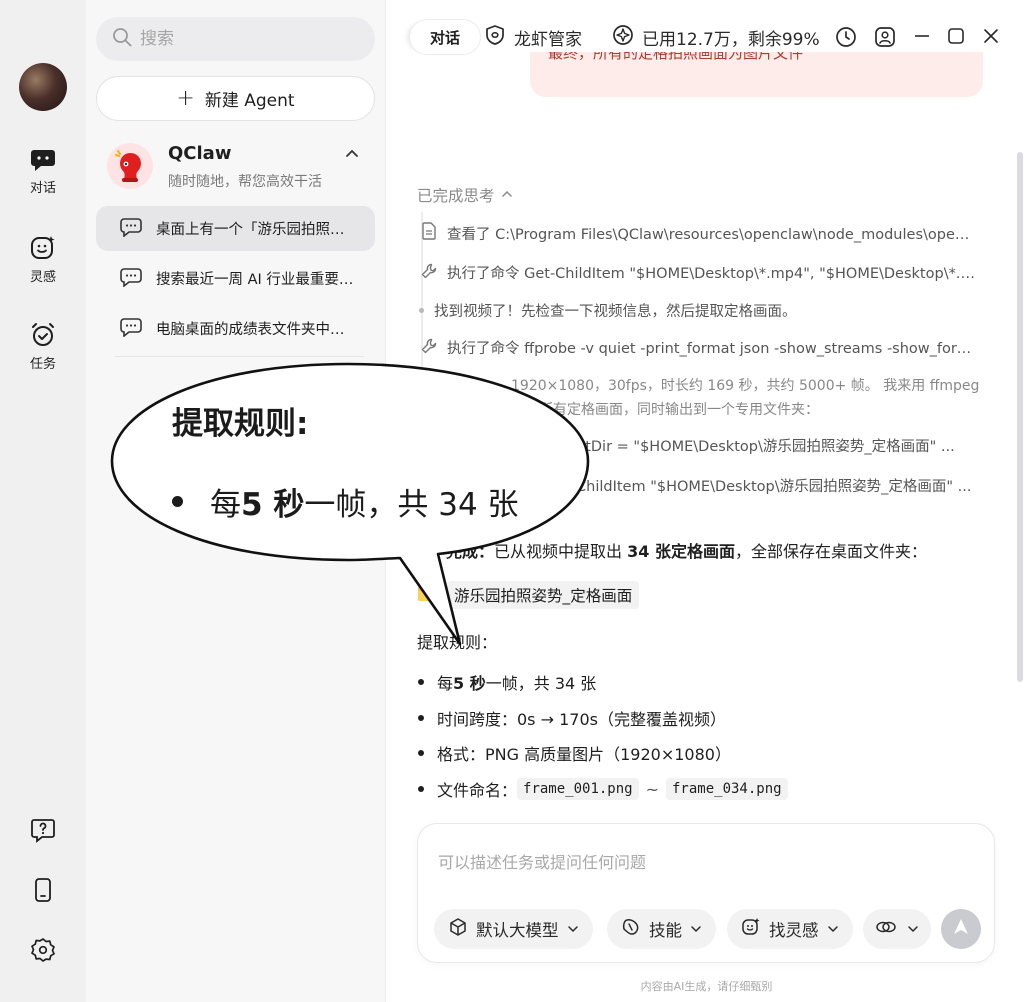  Describe the element at coordinates (245, 182) in the screenshot. I see `agent-subtitle: 随时随地，帮您高效干活` at that location.